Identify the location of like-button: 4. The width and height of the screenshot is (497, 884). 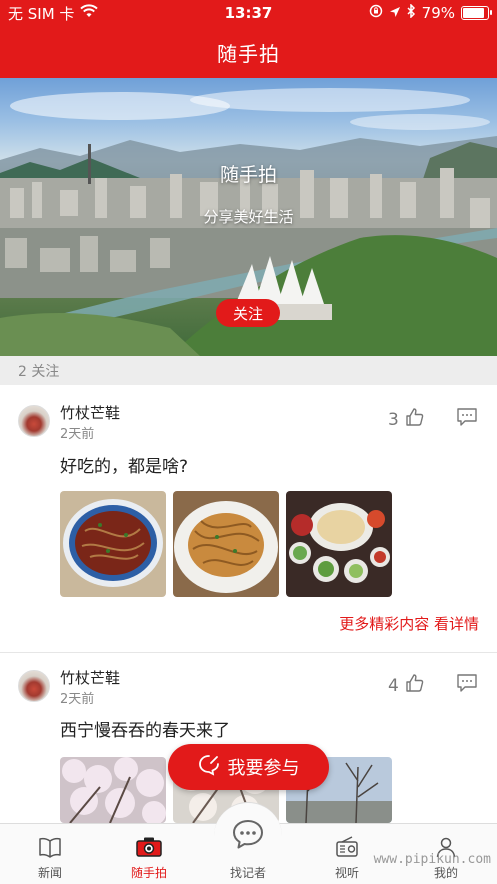
(406, 685).